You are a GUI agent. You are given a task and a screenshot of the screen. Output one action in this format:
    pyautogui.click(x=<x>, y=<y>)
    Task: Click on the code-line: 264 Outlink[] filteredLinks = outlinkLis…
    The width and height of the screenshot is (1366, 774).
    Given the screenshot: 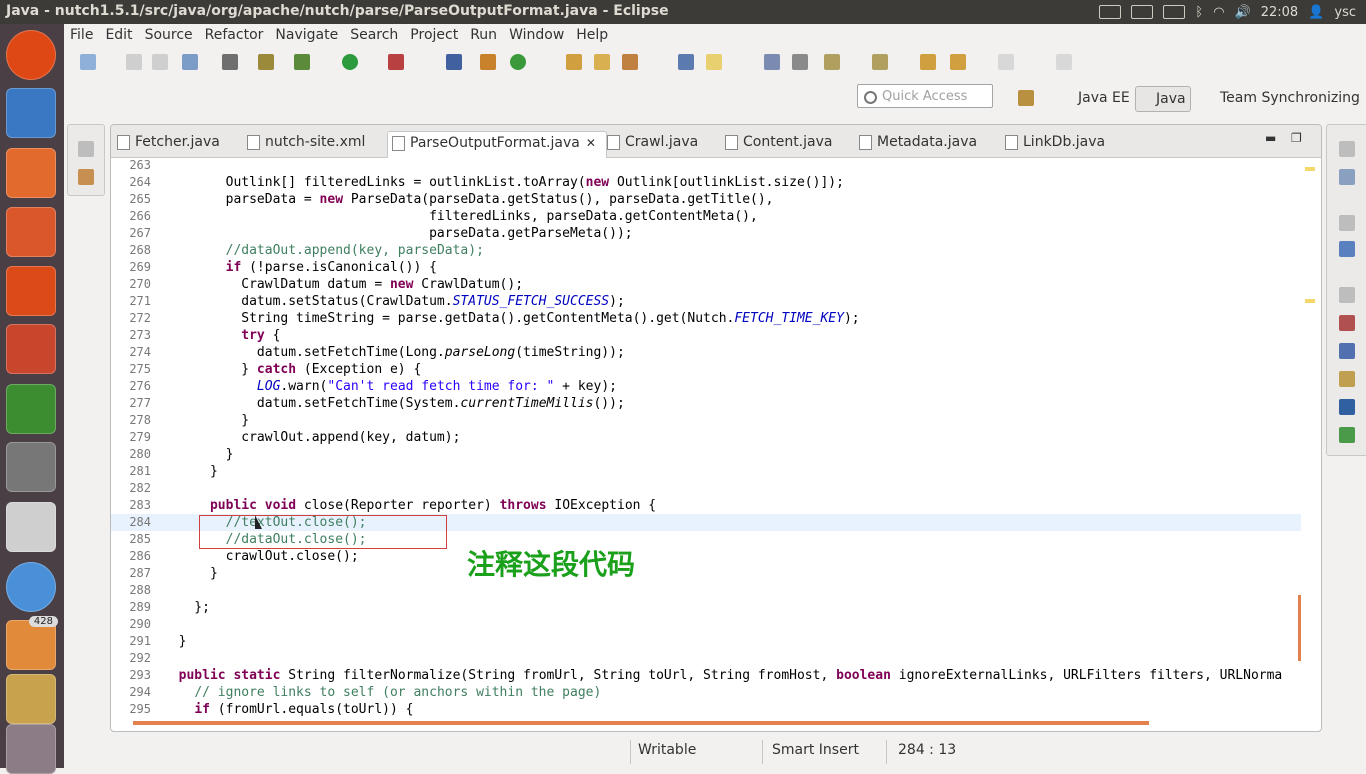 What is the action you would take?
    pyautogui.click(x=706, y=182)
    